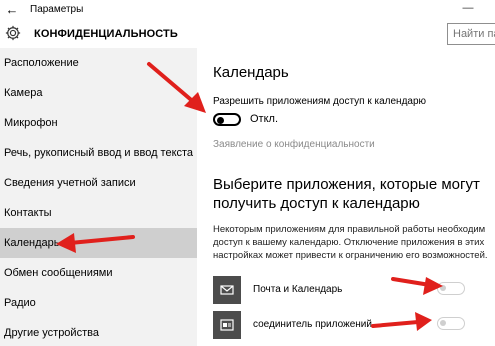 The height and width of the screenshot is (346, 495). What do you see at coordinates (312, 324) in the screenshot?
I see `app-name: соединитель приложений` at bounding box center [312, 324].